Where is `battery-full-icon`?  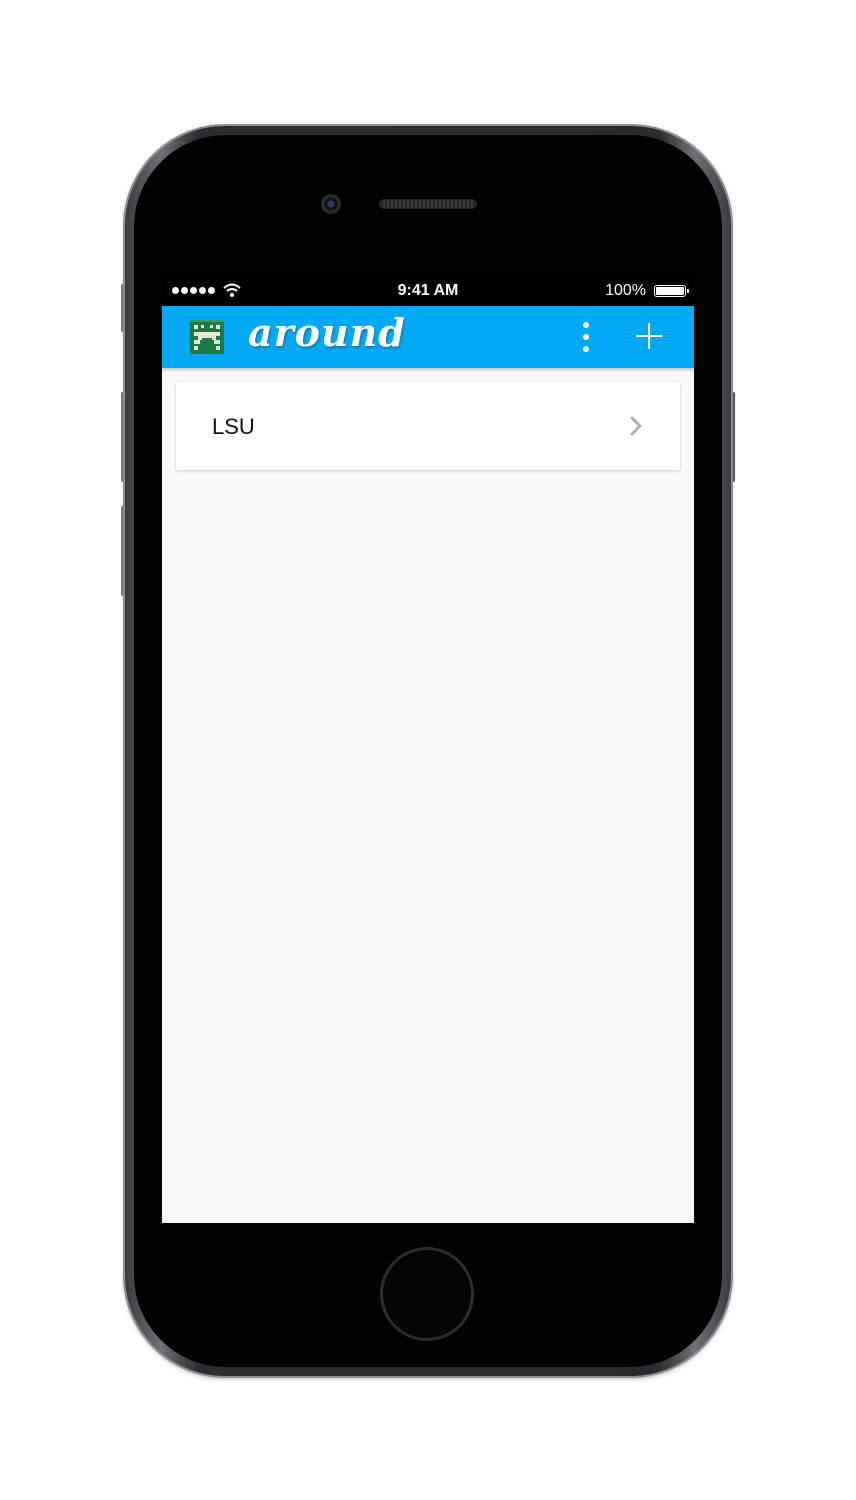 battery-full-icon is located at coordinates (671, 291).